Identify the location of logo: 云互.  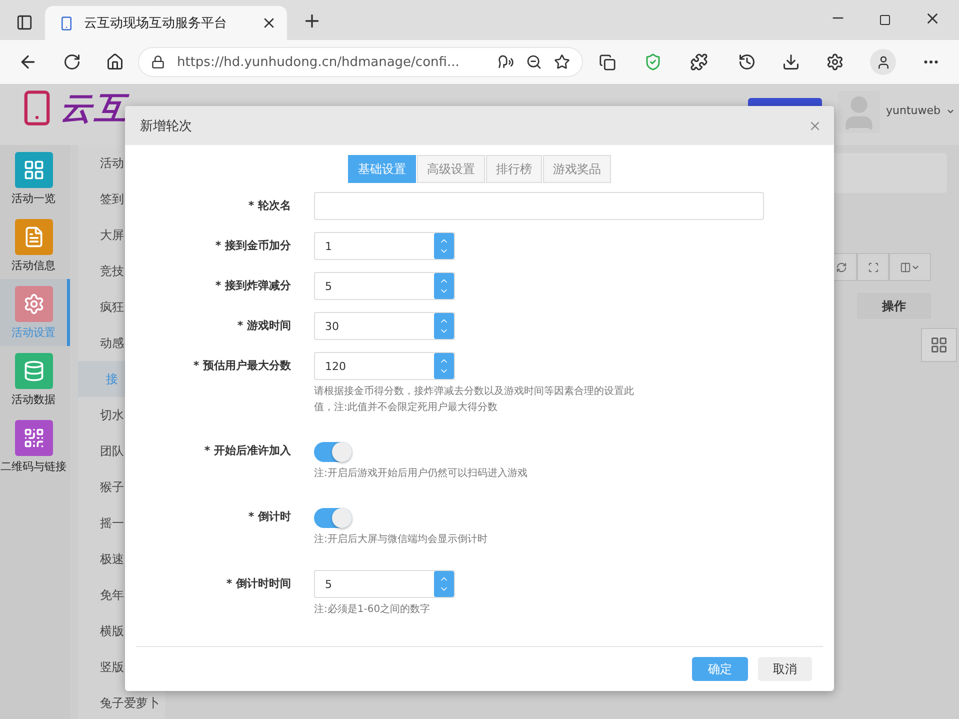
(94, 108).